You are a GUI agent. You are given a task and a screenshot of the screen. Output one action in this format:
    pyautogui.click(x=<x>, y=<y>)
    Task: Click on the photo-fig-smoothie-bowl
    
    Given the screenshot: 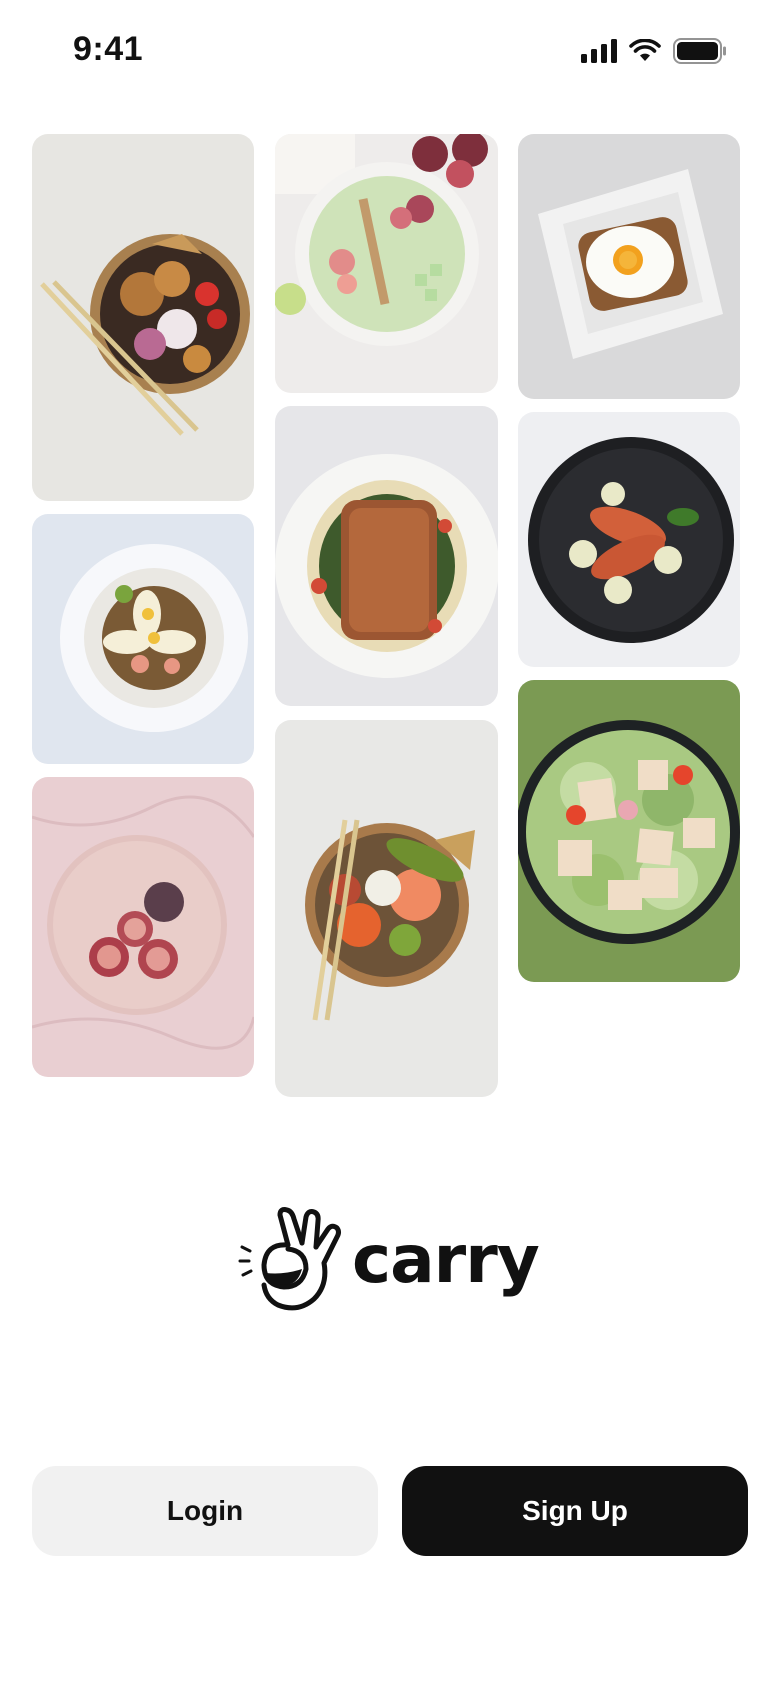 What is the action you would take?
    pyautogui.click(x=386, y=263)
    